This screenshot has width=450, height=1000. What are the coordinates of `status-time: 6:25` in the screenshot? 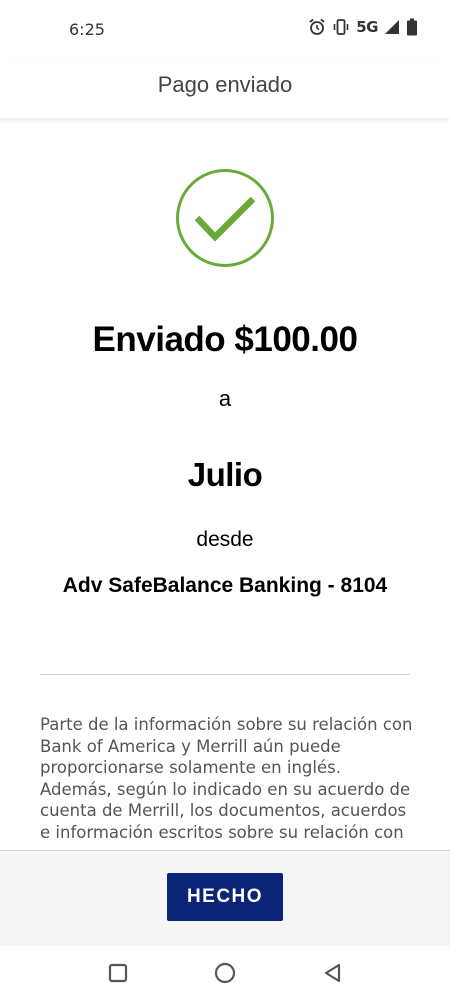 It's located at (87, 29).